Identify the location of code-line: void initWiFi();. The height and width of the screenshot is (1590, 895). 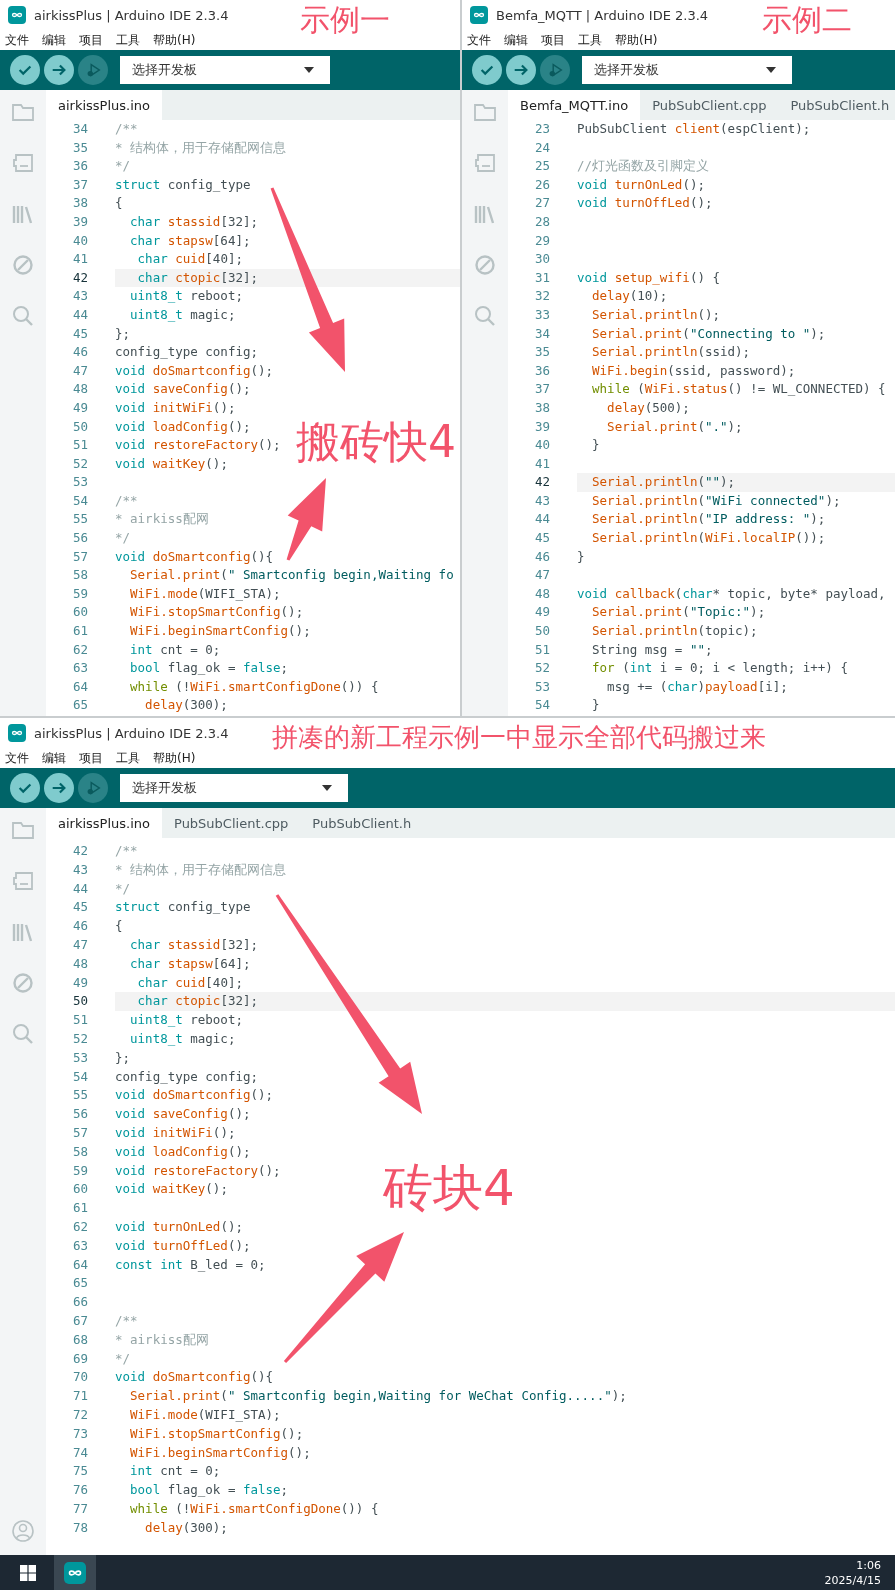
(175, 407).